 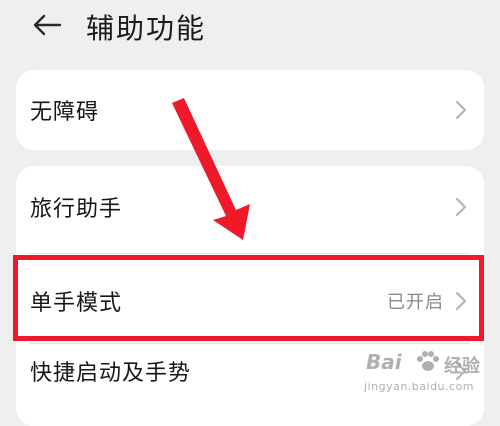 I want to click on status-value: 已开启, so click(x=415, y=302).